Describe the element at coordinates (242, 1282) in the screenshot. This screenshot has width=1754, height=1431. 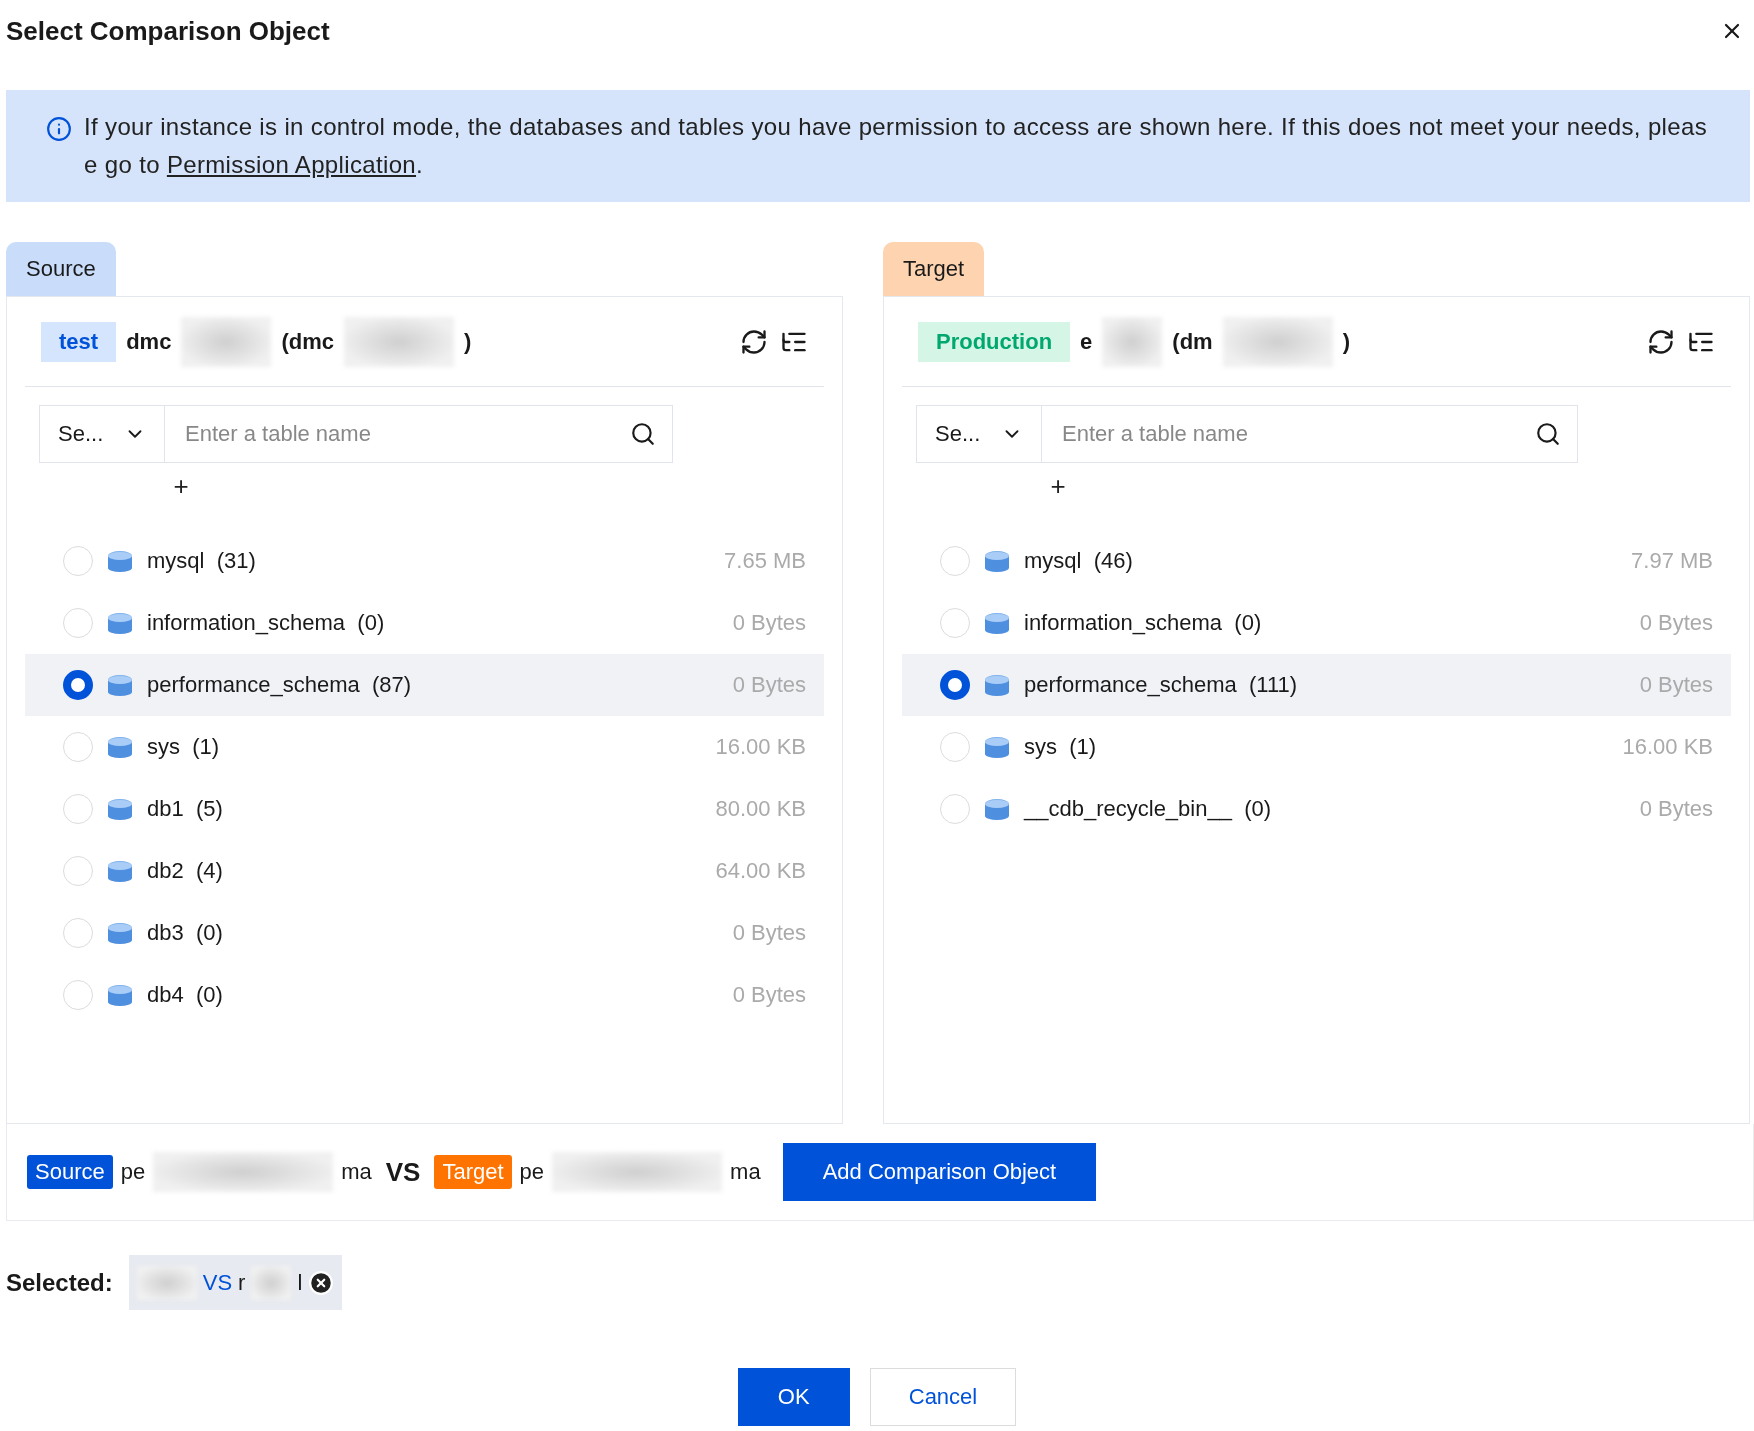
I see `object-name: r` at that location.